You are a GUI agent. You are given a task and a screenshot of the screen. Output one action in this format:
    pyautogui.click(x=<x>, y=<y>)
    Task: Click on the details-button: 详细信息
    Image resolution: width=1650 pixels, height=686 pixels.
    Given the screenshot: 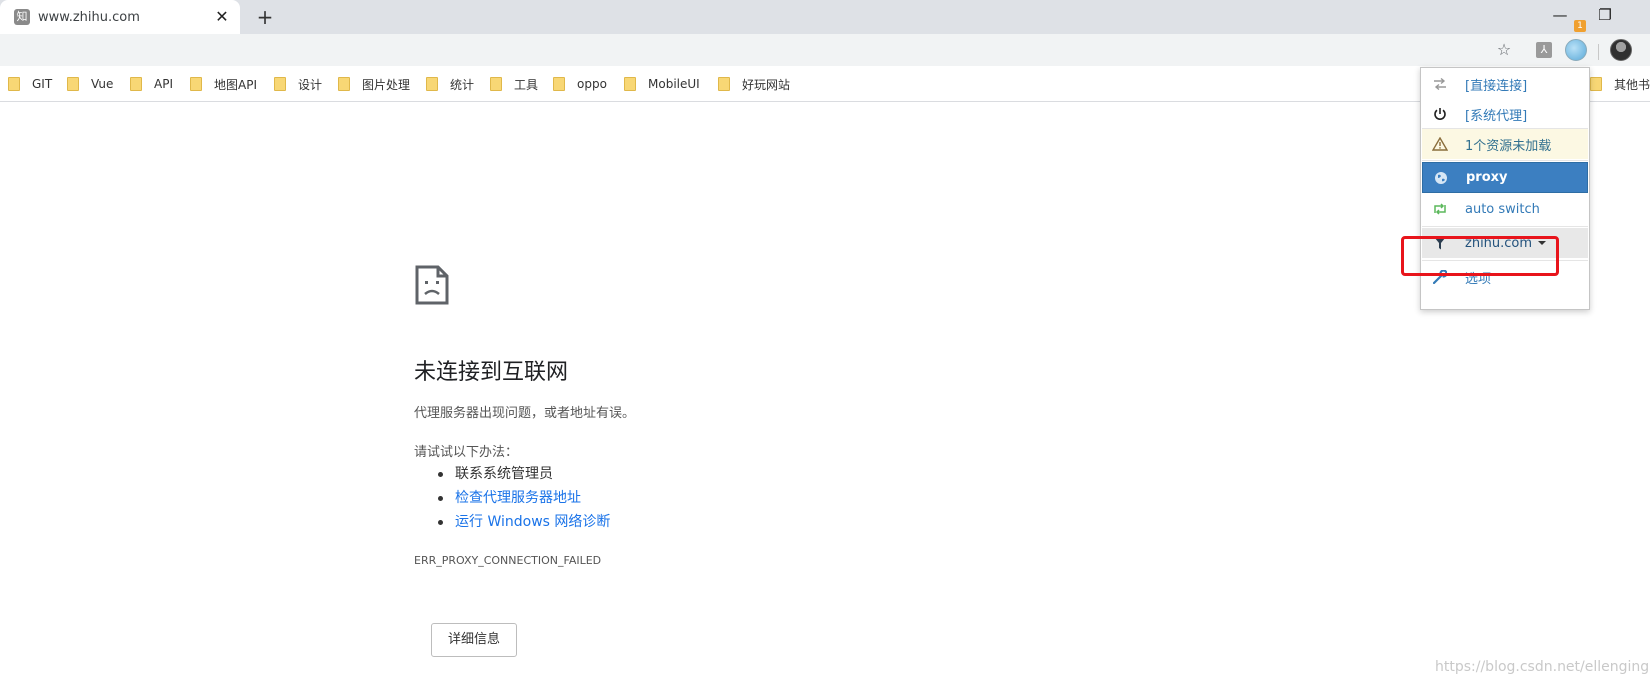 What is the action you would take?
    pyautogui.click(x=474, y=640)
    